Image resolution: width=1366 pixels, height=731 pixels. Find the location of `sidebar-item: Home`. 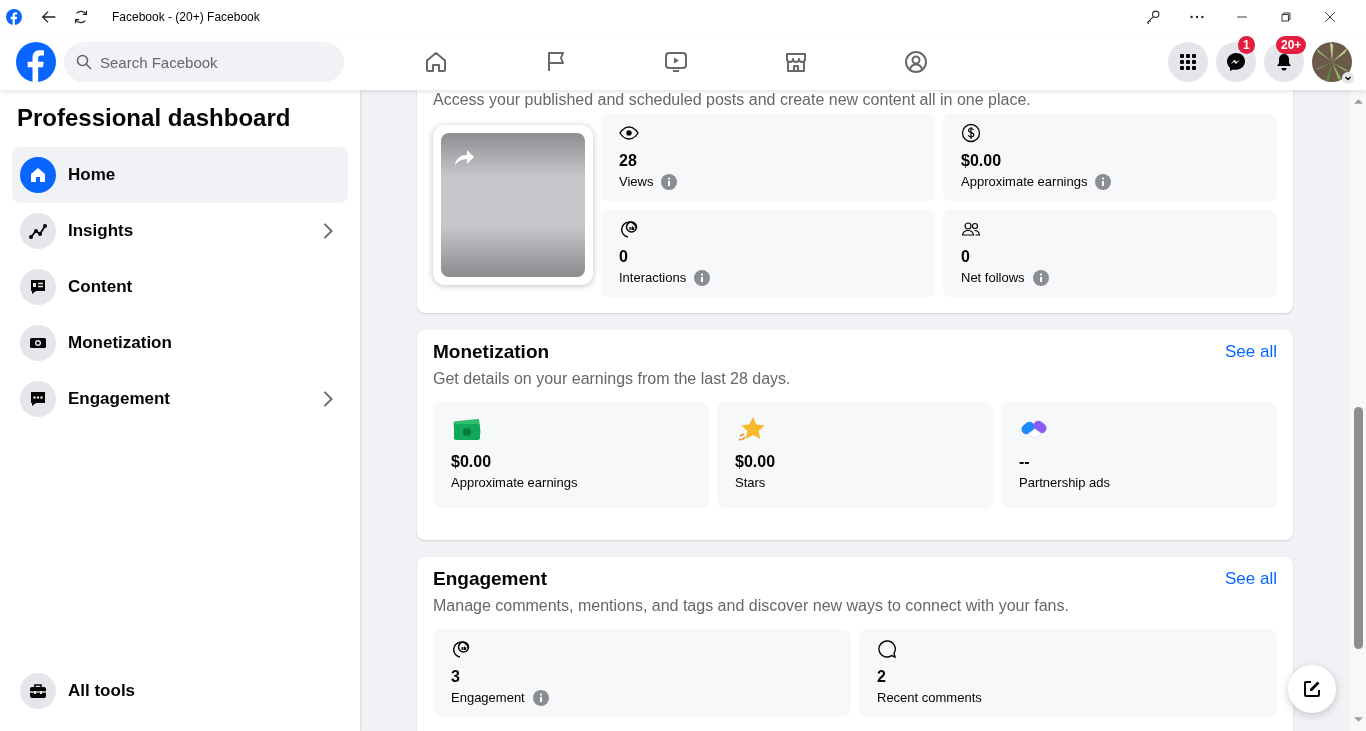

sidebar-item: Home is located at coordinates (180, 175).